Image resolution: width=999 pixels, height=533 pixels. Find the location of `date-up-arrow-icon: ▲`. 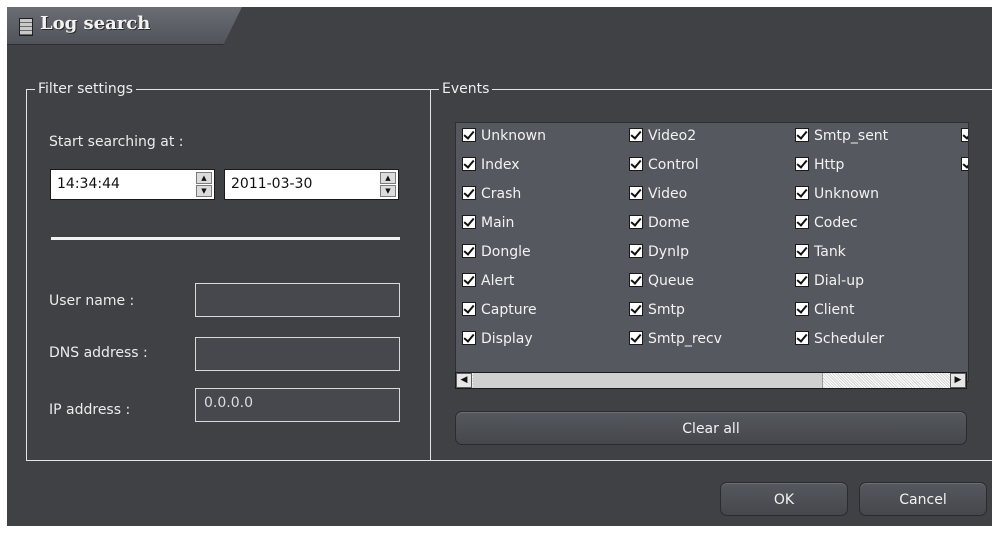

date-up-arrow-icon: ▲ is located at coordinates (388, 178).